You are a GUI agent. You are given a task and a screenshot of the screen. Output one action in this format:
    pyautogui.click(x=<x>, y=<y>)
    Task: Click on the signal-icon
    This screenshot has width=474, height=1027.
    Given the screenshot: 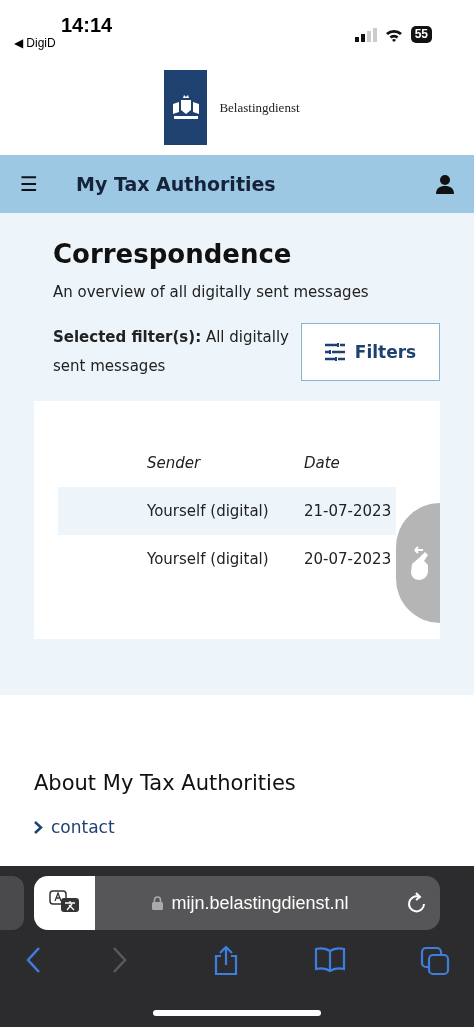 What is the action you would take?
    pyautogui.click(x=365, y=34)
    